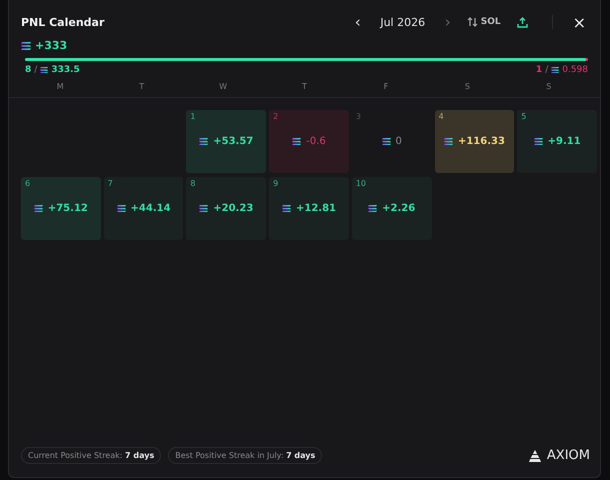 The image size is (610, 480). What do you see at coordinates (575, 70) in the screenshot?
I see `loss-amount: 0.598` at bounding box center [575, 70].